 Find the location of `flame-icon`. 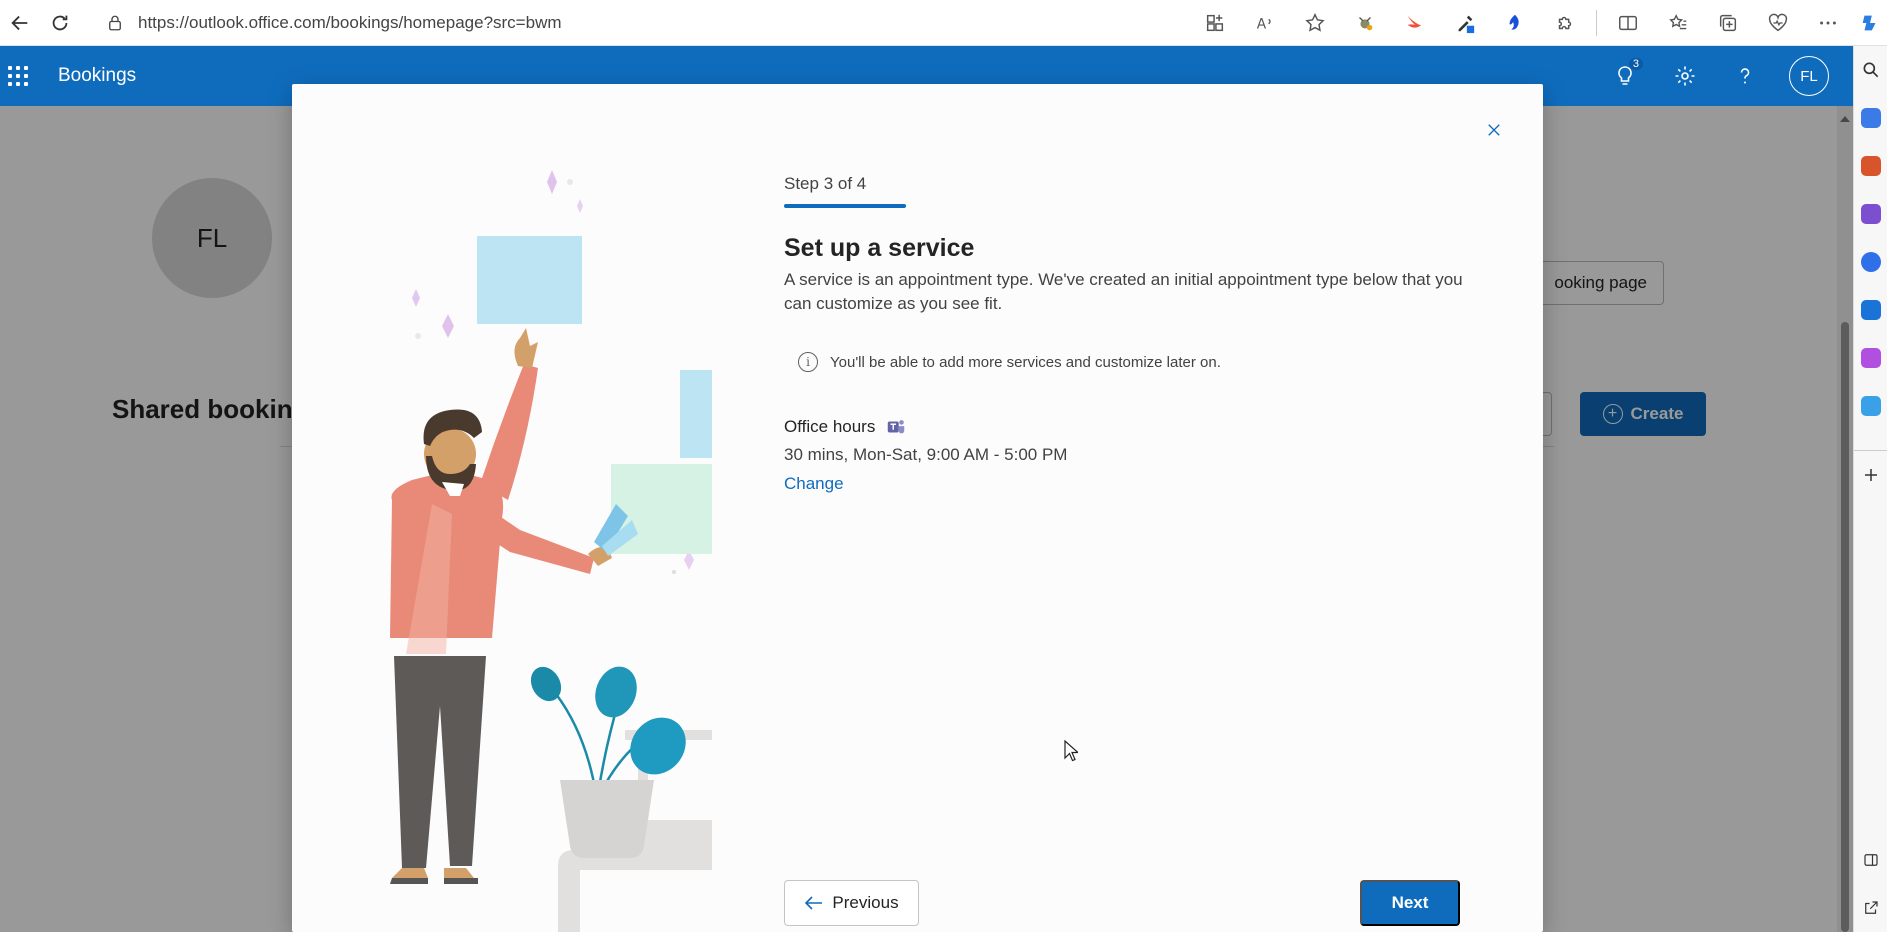

flame-icon is located at coordinates (1515, 23).